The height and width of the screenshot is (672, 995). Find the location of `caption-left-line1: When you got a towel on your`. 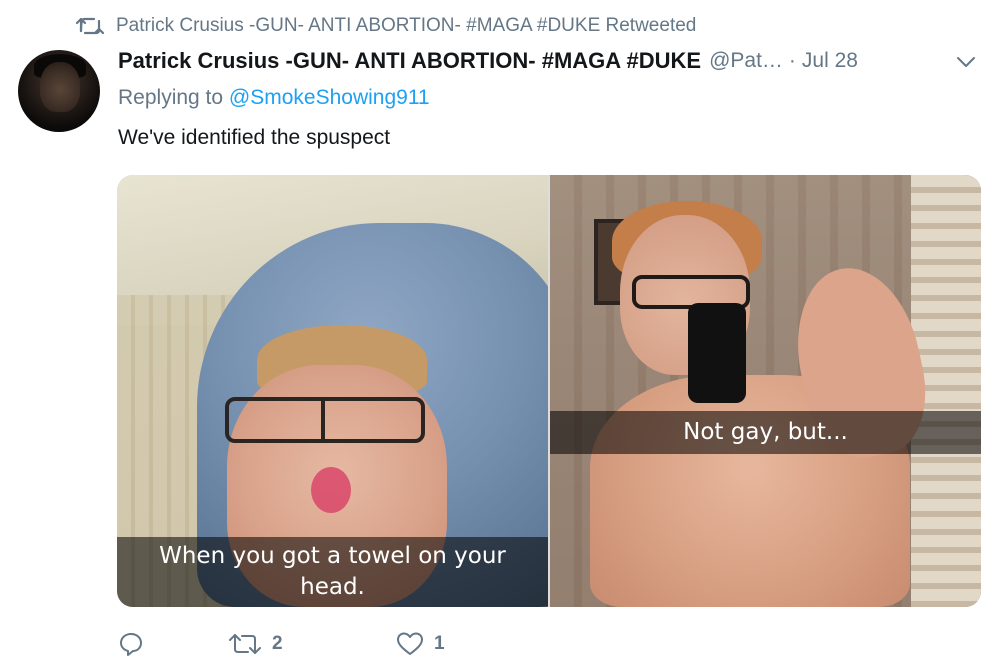

caption-left-line1: When you got a towel on your is located at coordinates (332, 556).